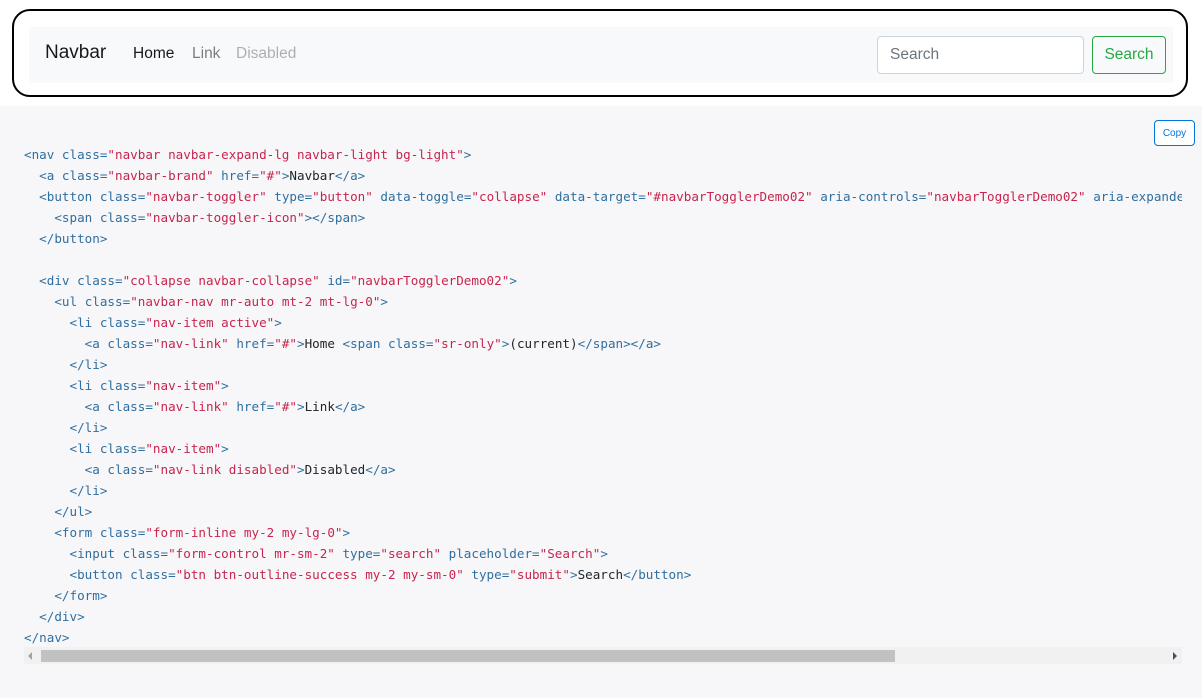  What do you see at coordinates (319, 406) in the screenshot?
I see `code-token: Link` at bounding box center [319, 406].